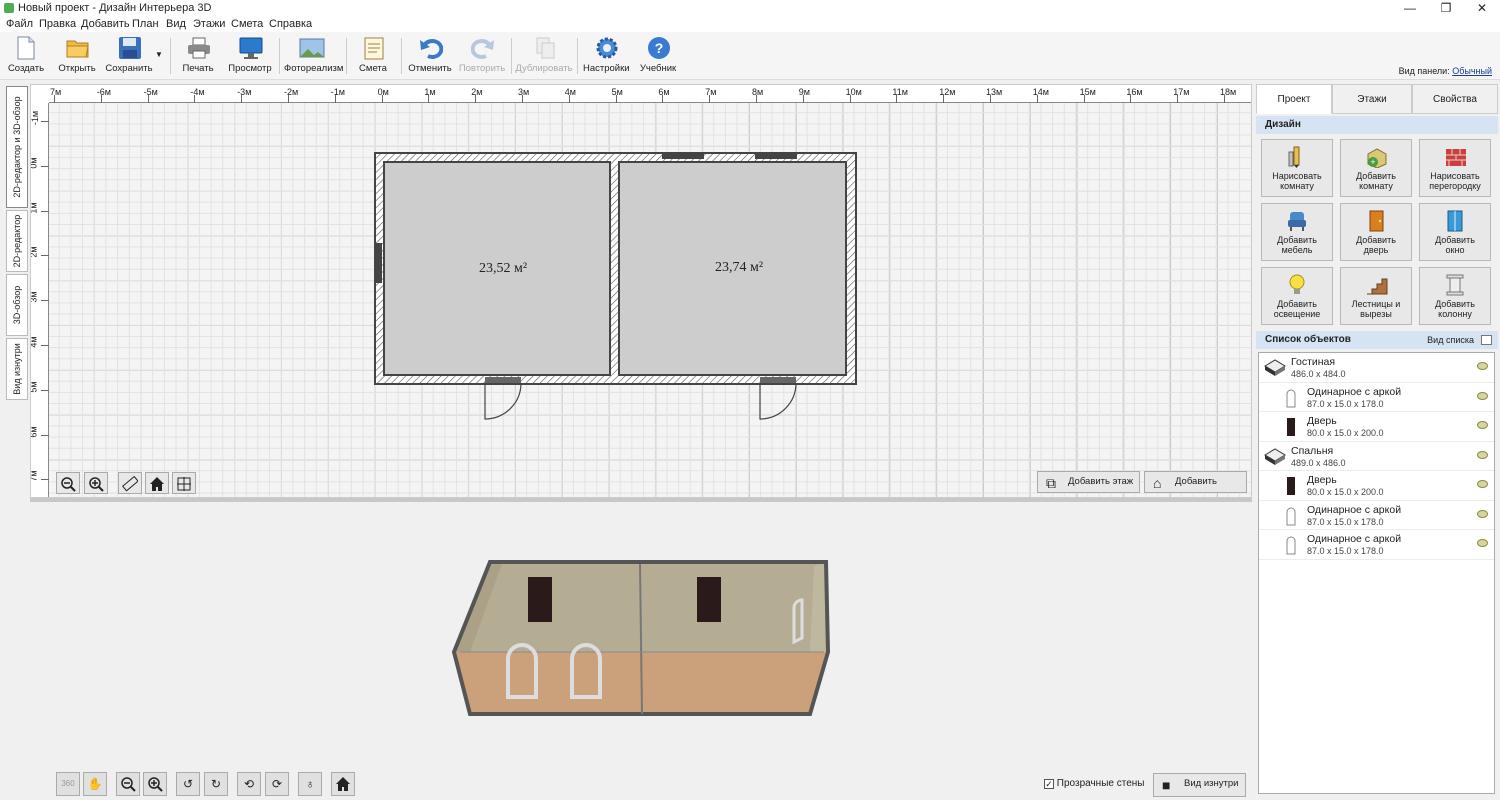 Image resolution: width=1500 pixels, height=800 pixels. What do you see at coordinates (1294, 99) in the screenshot?
I see `tab-project: Проект` at bounding box center [1294, 99].